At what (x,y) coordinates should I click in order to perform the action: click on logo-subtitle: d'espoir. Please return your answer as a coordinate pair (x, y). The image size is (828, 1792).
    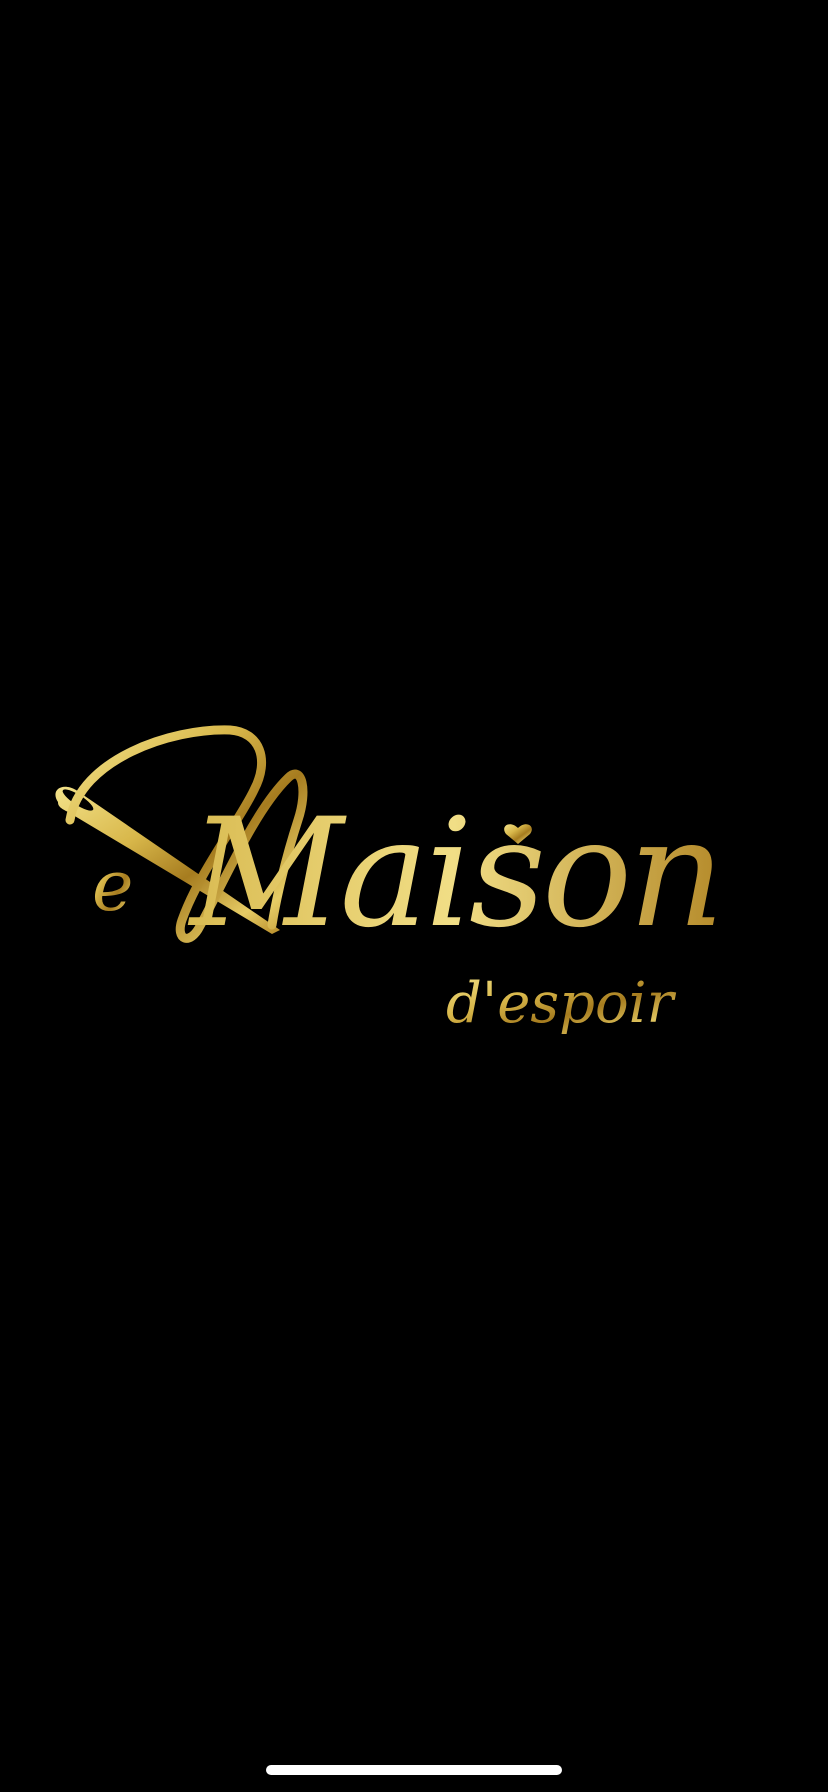
    Looking at the image, I should click on (561, 1003).